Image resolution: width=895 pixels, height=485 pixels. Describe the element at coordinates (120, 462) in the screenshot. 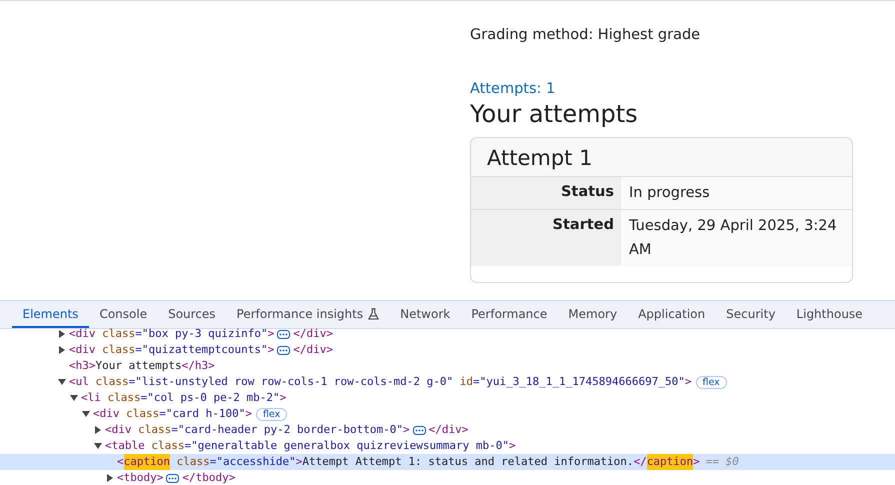

I see `tag-markup: <` at that location.